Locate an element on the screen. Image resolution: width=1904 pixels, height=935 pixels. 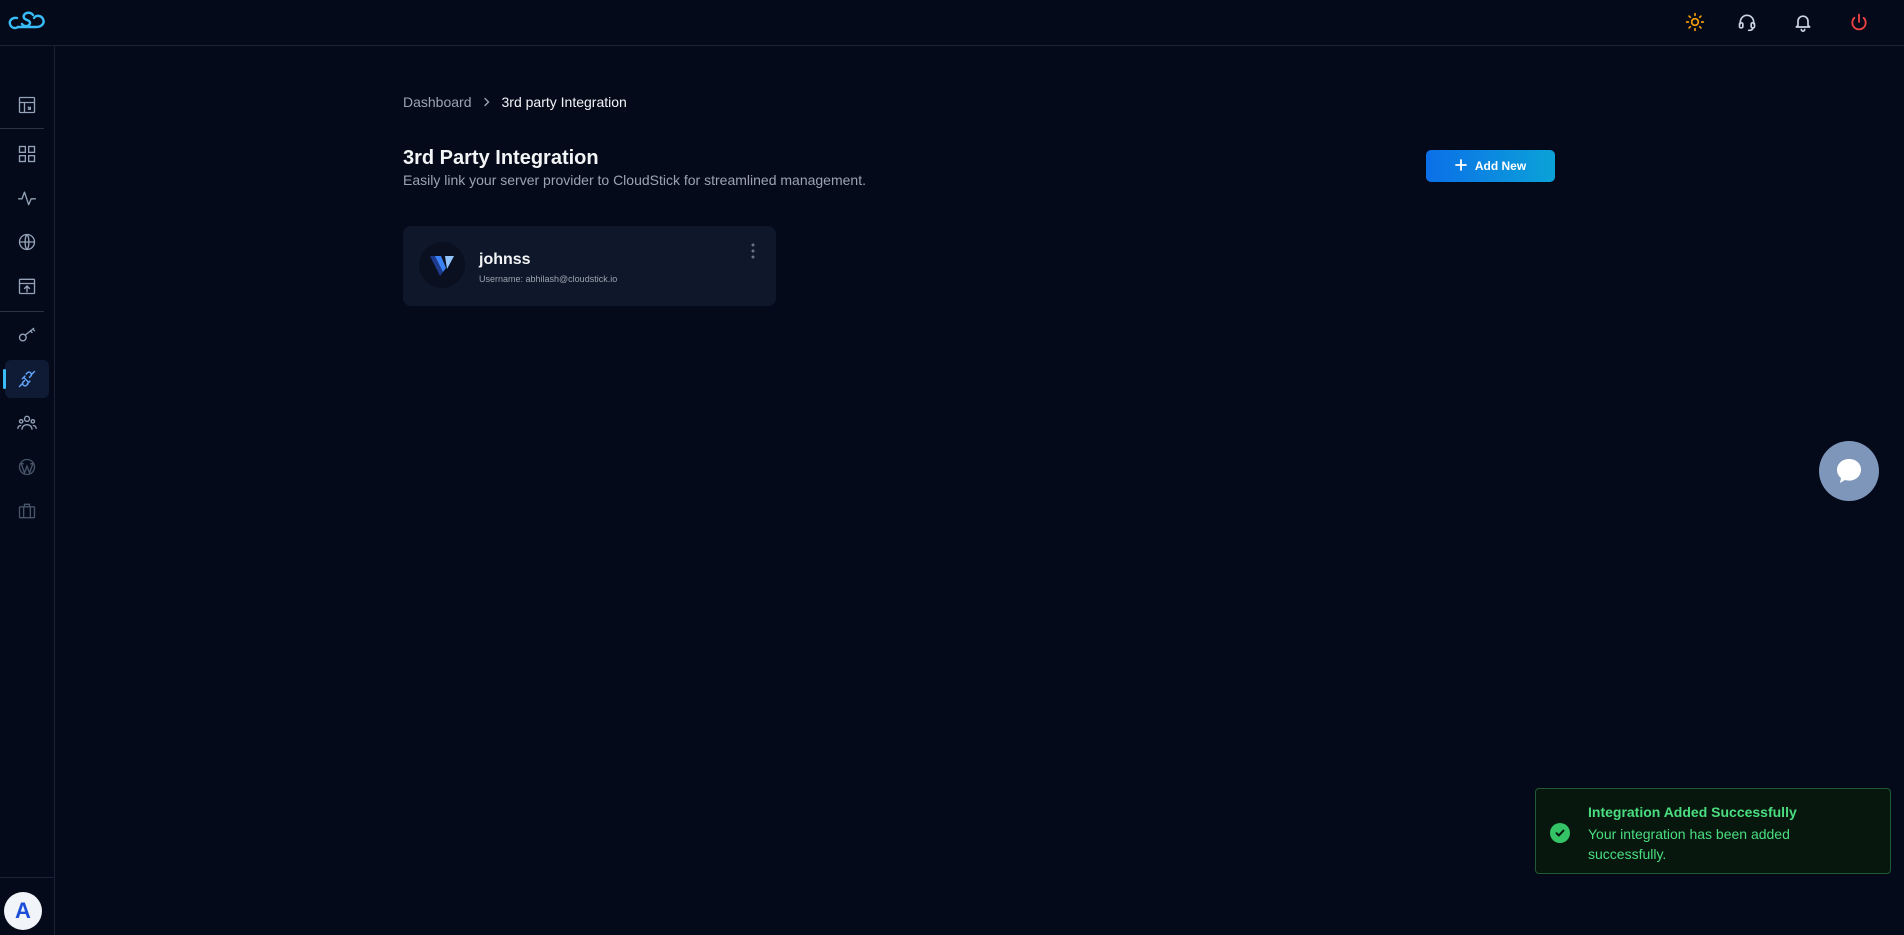
sidebar-item-ssh-keys is located at coordinates (27, 335).